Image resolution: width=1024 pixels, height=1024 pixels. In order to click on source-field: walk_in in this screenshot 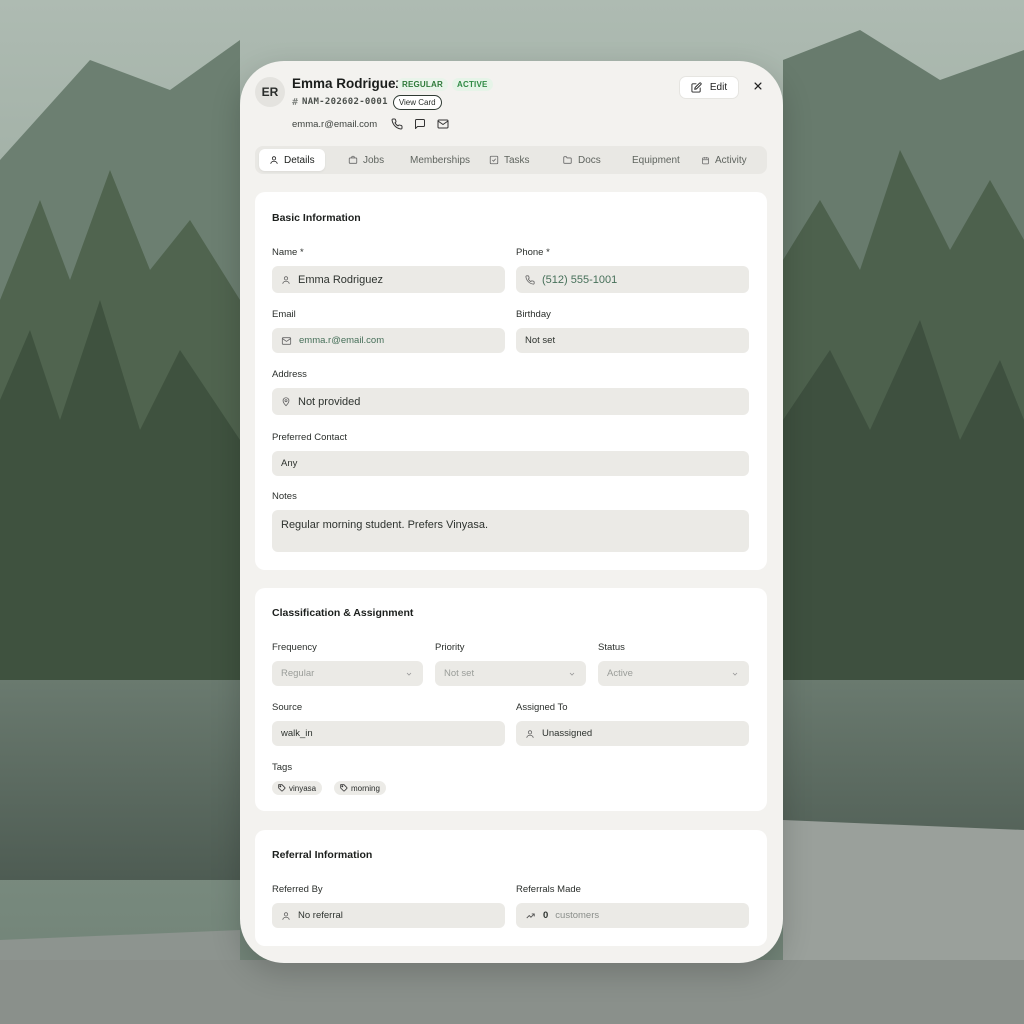, I will do `click(388, 733)`.